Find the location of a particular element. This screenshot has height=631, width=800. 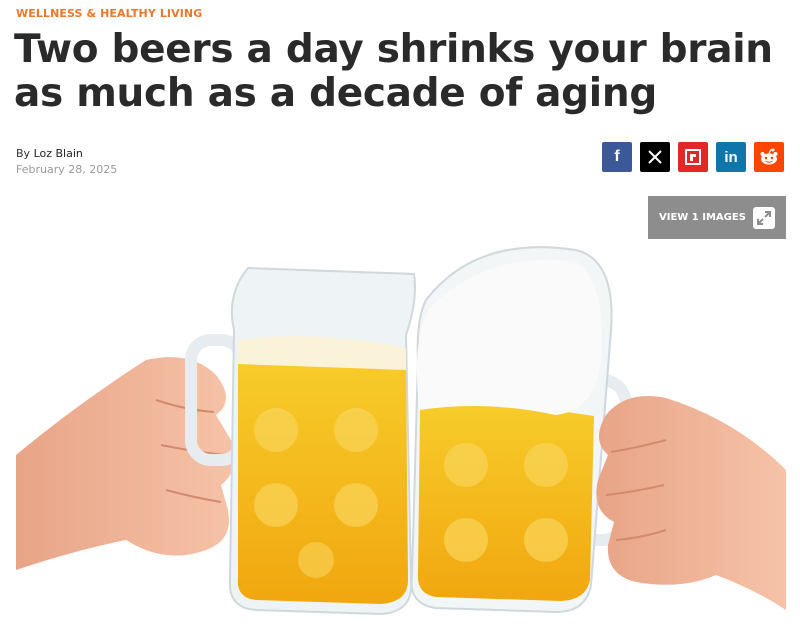

publish-date: February 28, 2025 is located at coordinates (67, 169).